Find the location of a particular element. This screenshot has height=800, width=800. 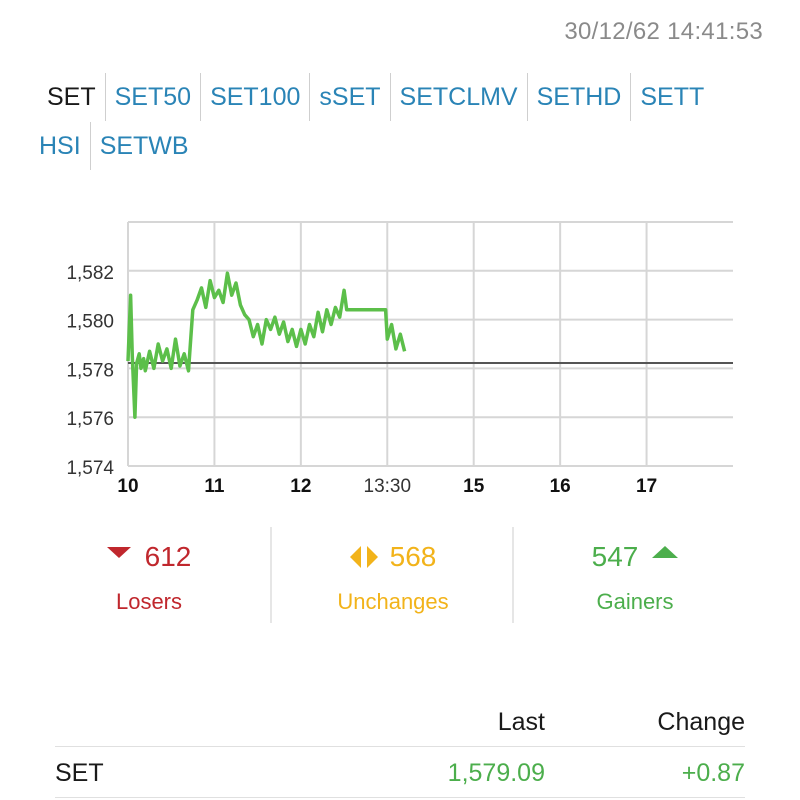

column-header-change: Change is located at coordinates (701, 722).